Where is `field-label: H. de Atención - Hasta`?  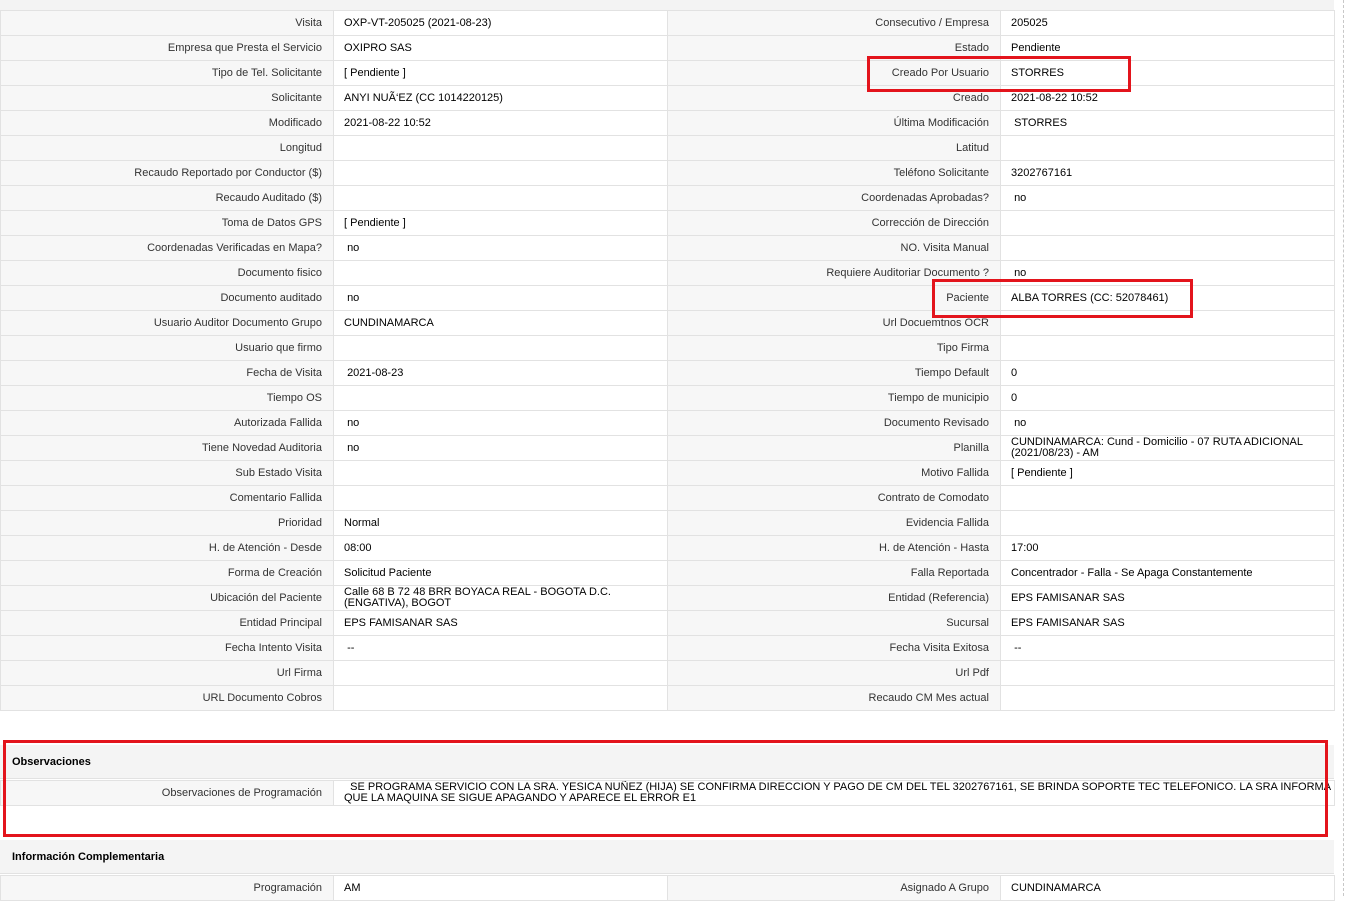
field-label: H. de Atención - Hasta is located at coordinates (834, 548).